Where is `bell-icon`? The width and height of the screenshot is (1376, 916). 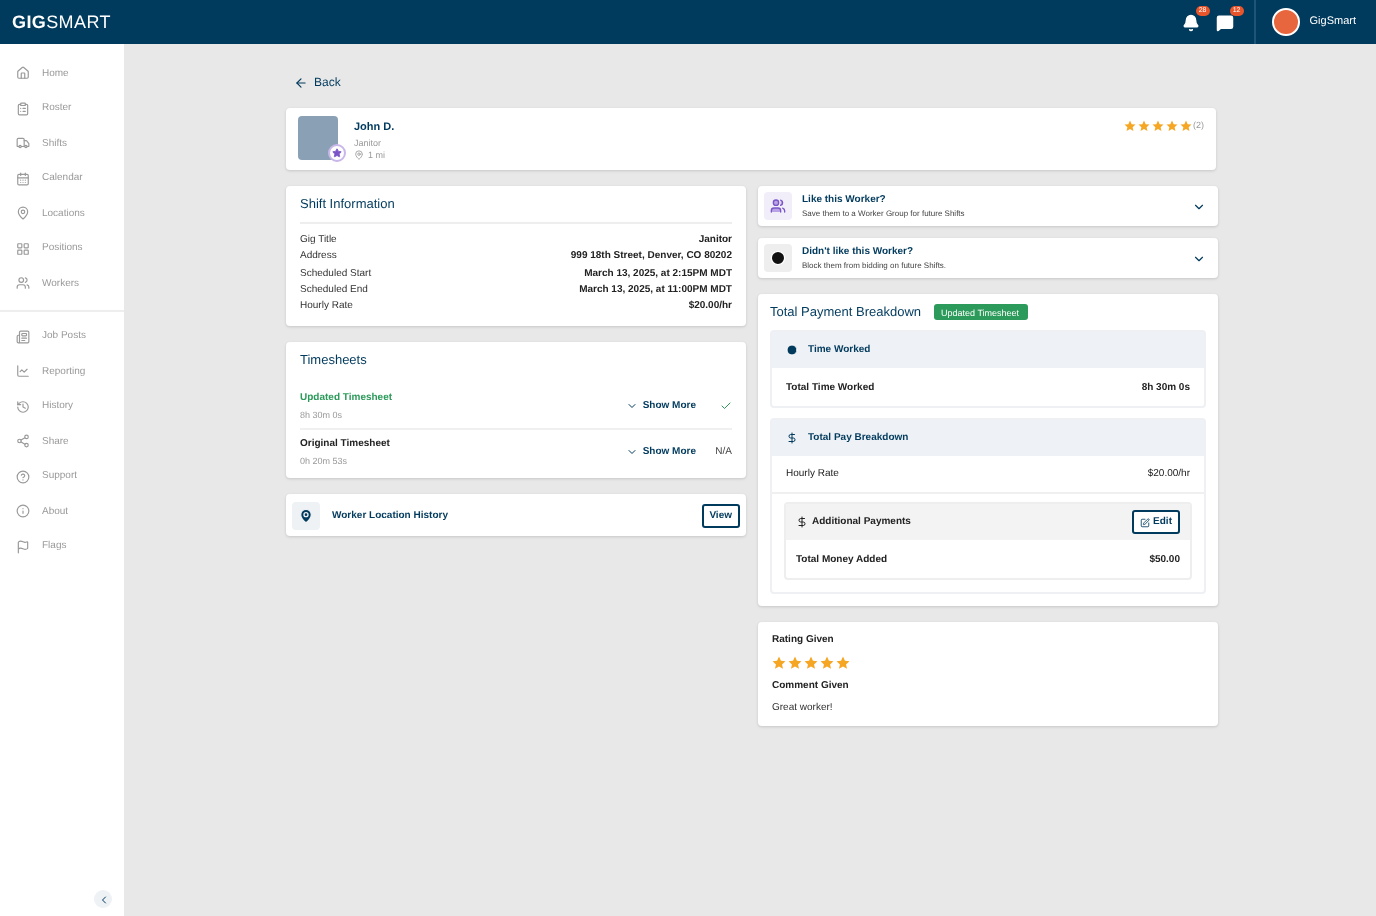
bell-icon is located at coordinates (1190, 22).